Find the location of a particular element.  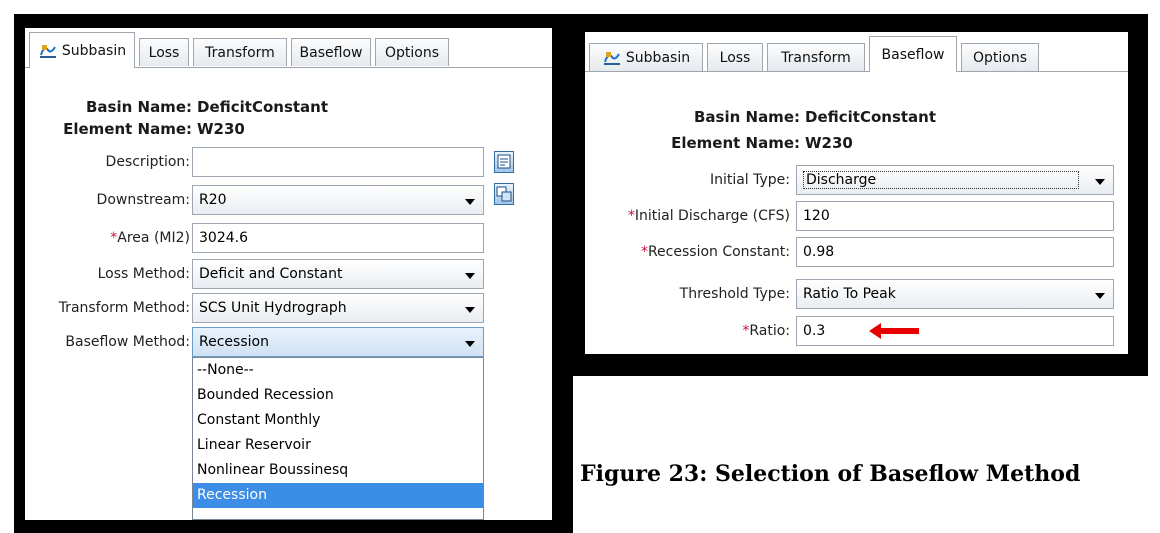

initial-type-select: Discharge is located at coordinates (955, 180).